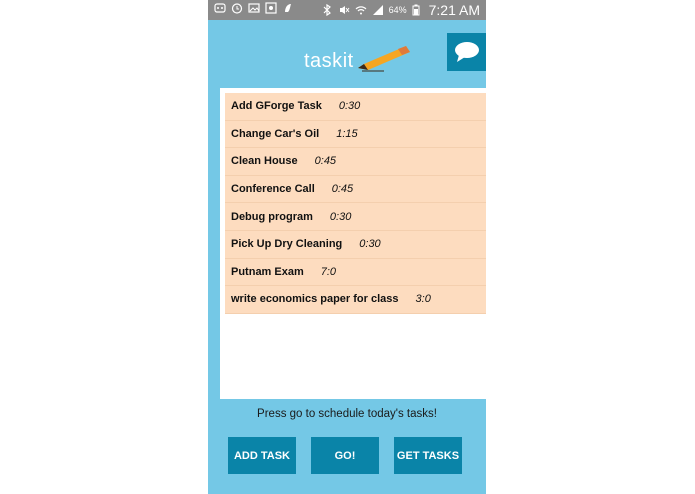 The height and width of the screenshot is (494, 695). Describe the element at coordinates (355, 162) in the screenshot. I see `task-row: Clean House 0:45` at that location.